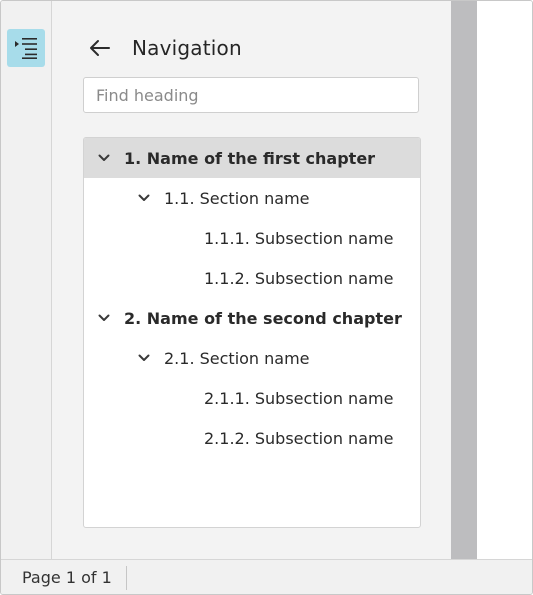 The width and height of the screenshot is (533, 595). Describe the element at coordinates (237, 198) in the screenshot. I see `tree-item-label: 1.1. Section name` at that location.